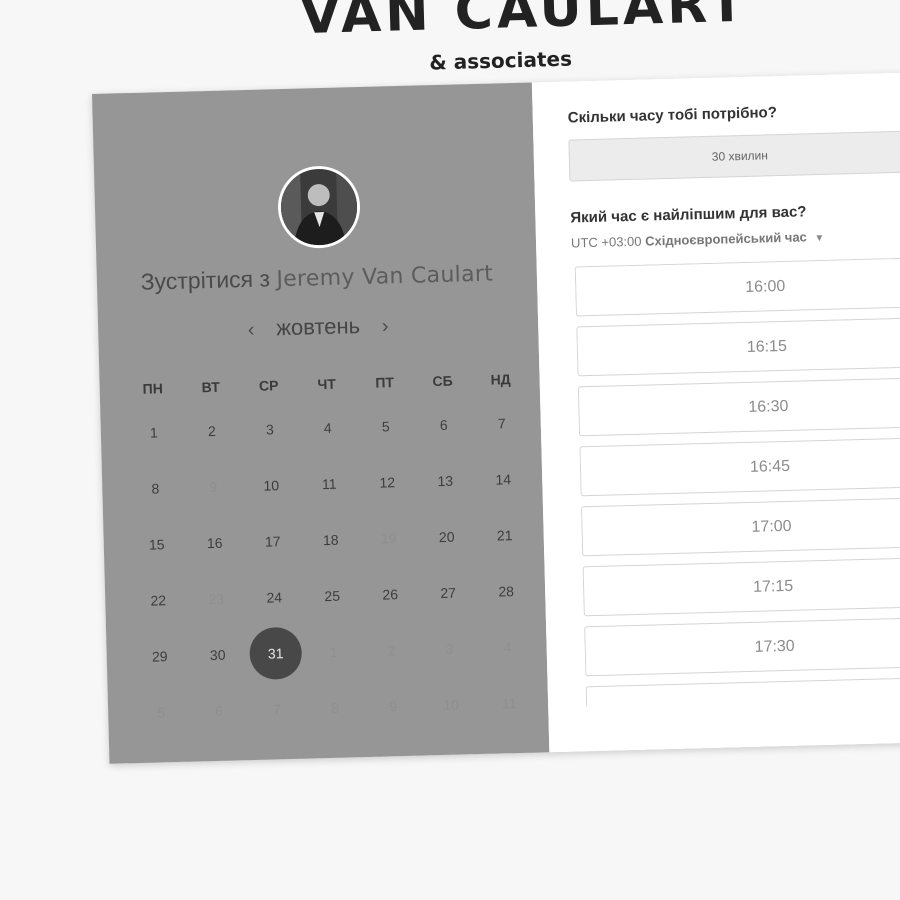 The image size is (900, 900). What do you see at coordinates (672, 115) in the screenshot?
I see `duration-question: Скільки часу тобі потрібно?` at bounding box center [672, 115].